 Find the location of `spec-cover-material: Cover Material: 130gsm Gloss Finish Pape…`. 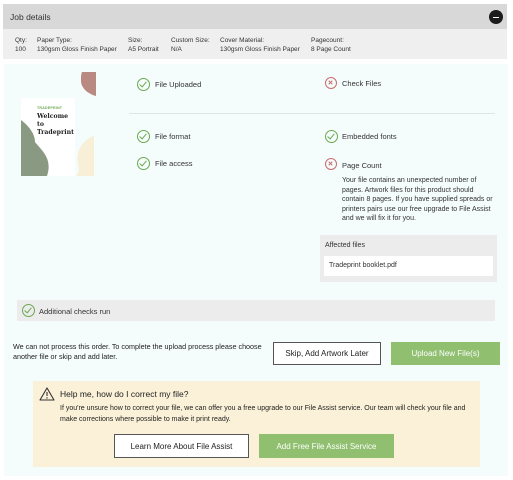

spec-cover-material: Cover Material: 130gsm Gloss Finish Pape… is located at coordinates (260, 45).